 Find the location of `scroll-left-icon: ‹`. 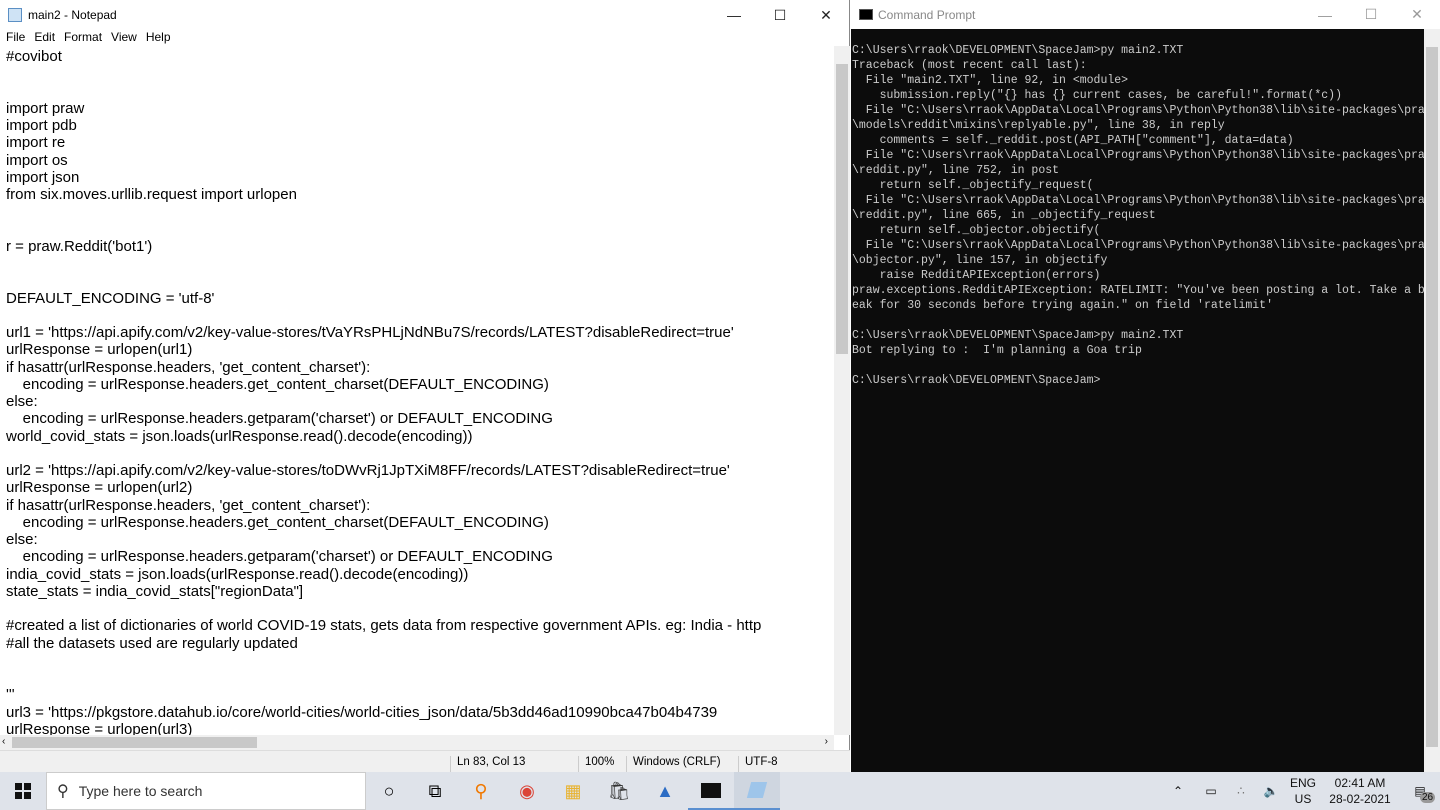

scroll-left-icon: ‹ is located at coordinates (3, 741).